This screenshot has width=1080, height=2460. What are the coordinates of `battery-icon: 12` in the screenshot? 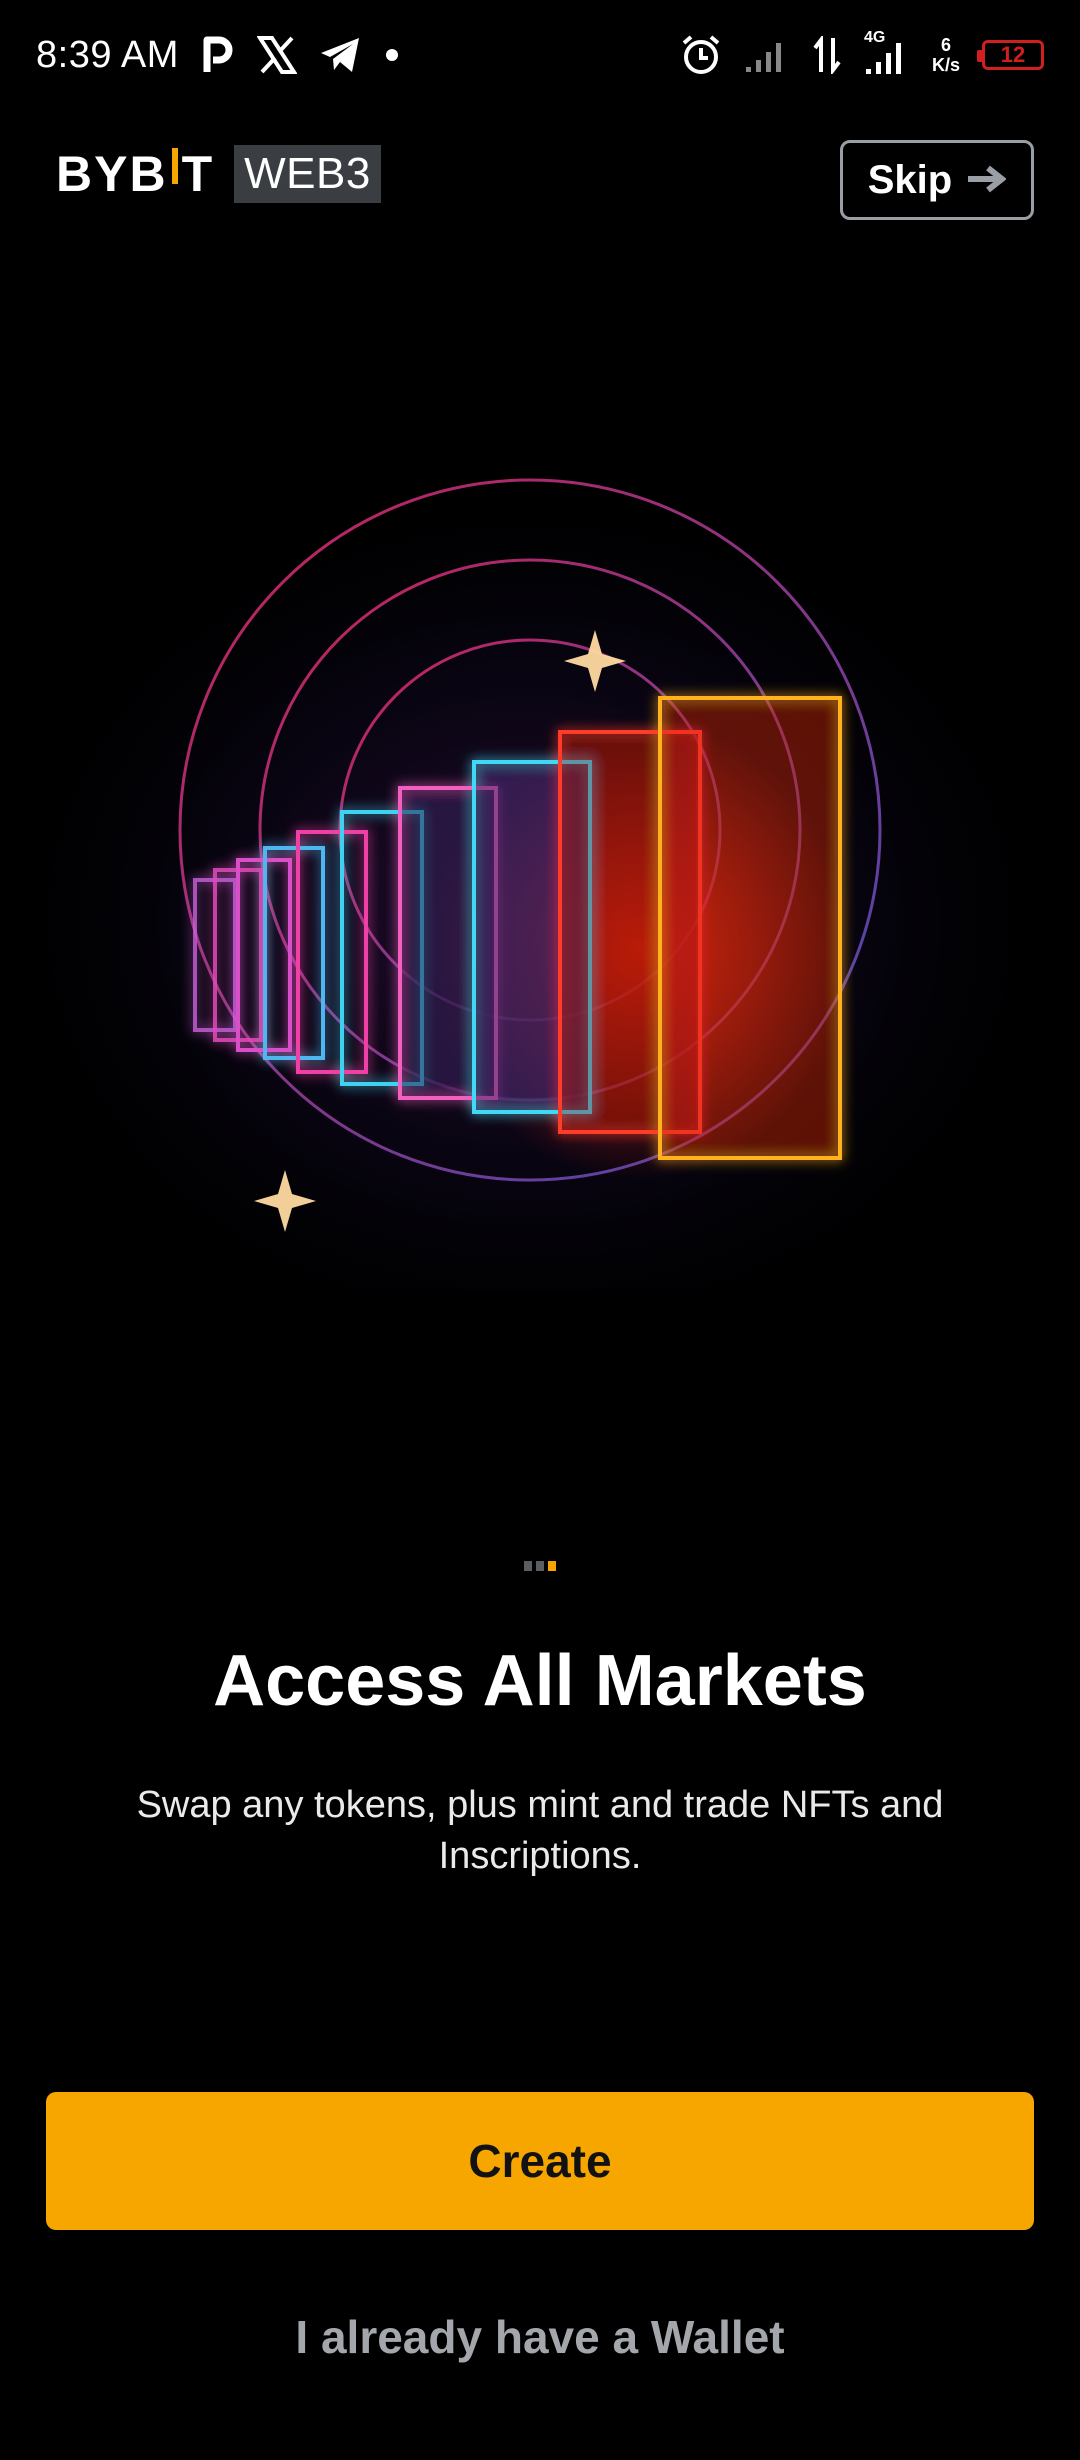 It's located at (1010, 55).